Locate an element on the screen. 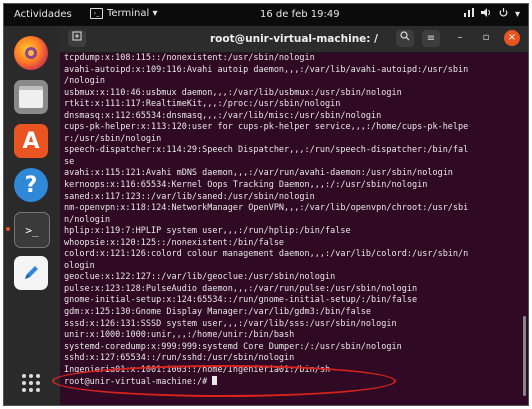 Image resolution: width=532 pixels, height=409 pixels. terminal-line: se is located at coordinates (69, 161).